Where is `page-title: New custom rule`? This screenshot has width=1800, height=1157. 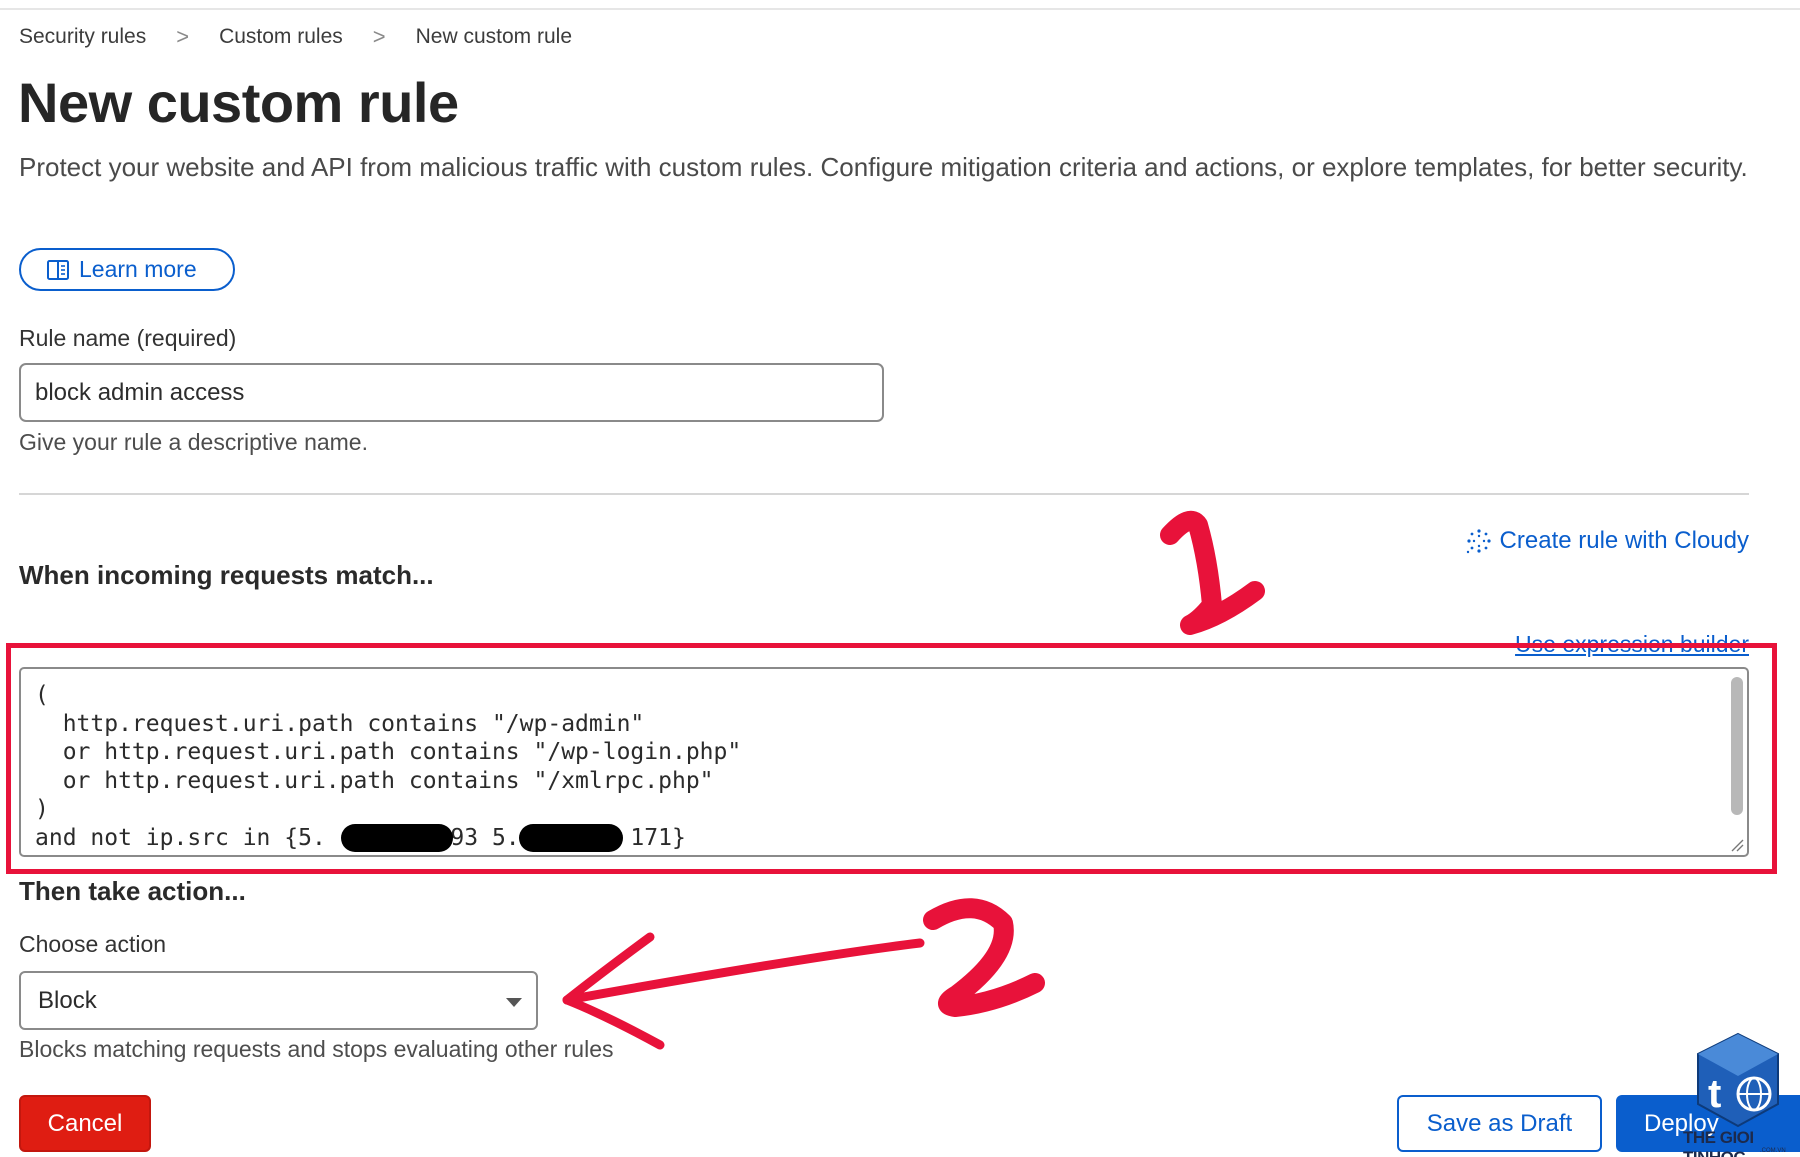 page-title: New custom rule is located at coordinates (238, 102).